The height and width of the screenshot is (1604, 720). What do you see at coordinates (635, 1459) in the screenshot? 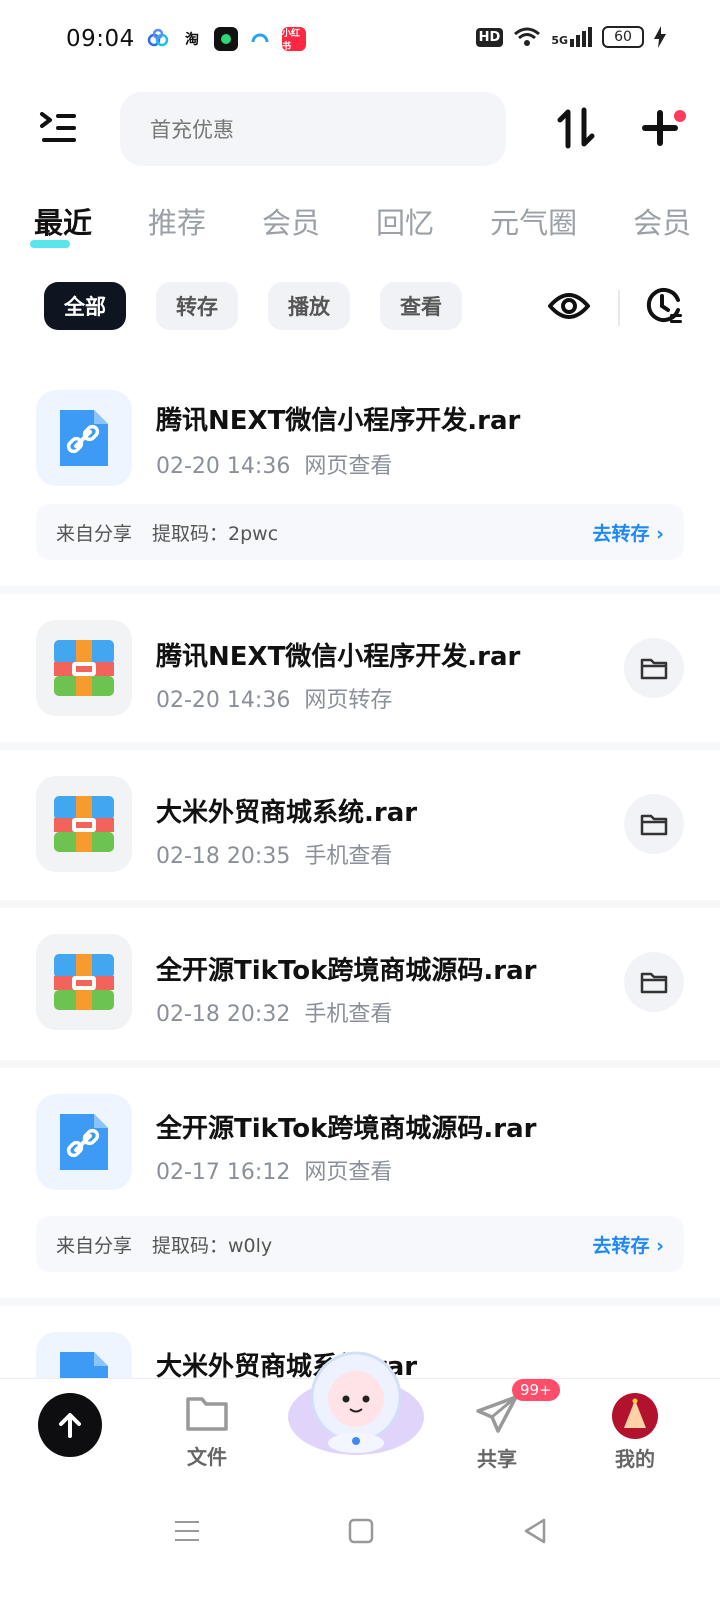
I see `nav-me-label: 我的` at bounding box center [635, 1459].